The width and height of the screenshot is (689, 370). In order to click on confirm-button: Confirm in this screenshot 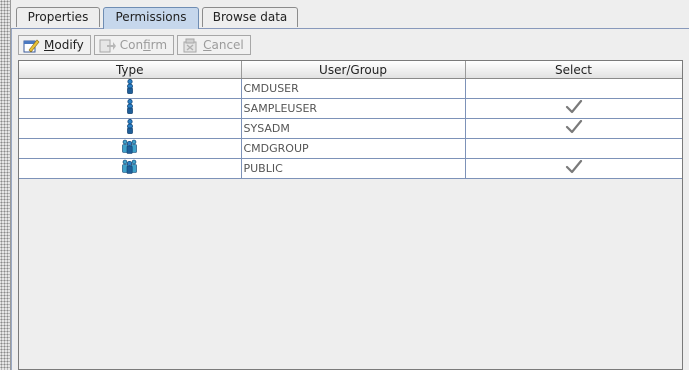, I will do `click(134, 45)`.